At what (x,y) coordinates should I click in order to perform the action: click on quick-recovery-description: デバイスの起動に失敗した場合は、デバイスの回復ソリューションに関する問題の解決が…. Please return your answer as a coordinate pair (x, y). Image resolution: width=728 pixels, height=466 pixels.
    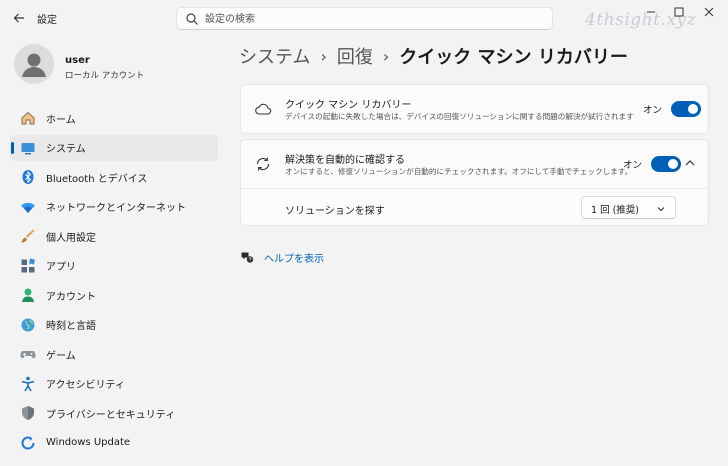
    Looking at the image, I should click on (459, 116).